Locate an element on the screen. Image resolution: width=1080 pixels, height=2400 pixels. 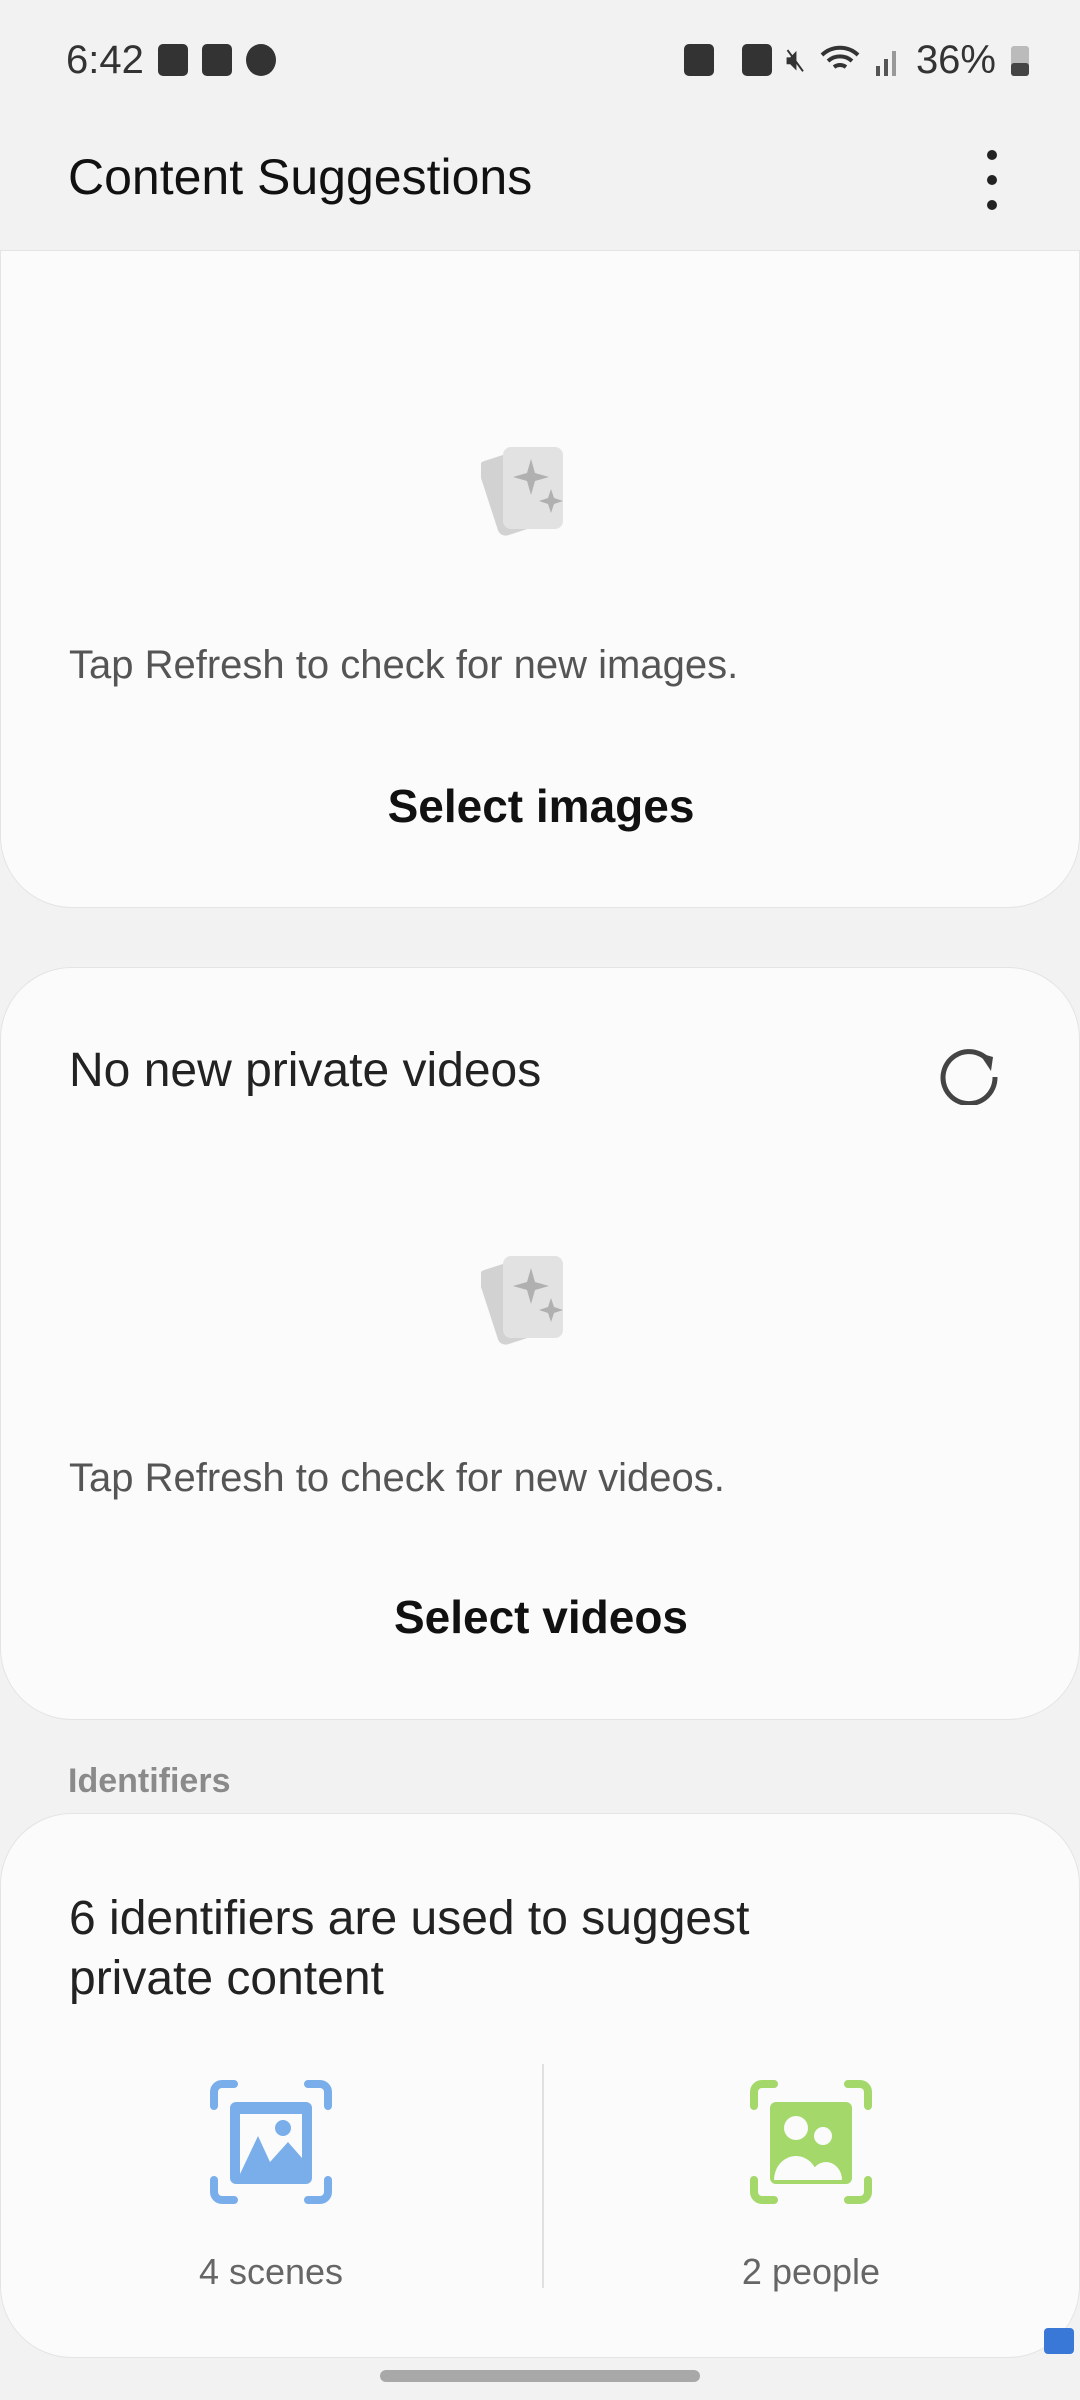
more-options-button is located at coordinates (992, 180).